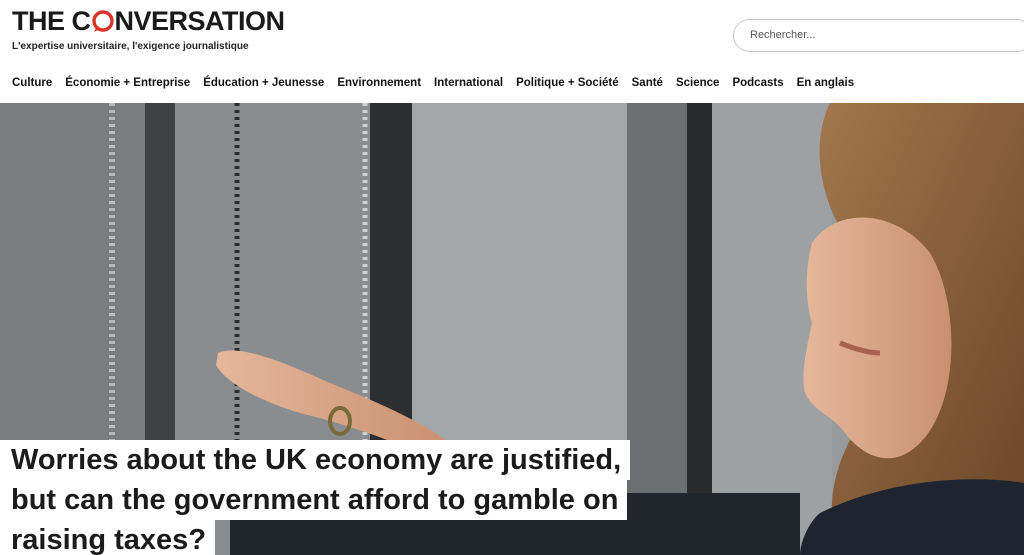 The width and height of the screenshot is (1024, 555). I want to click on nav-item-culture: Culture, so click(32, 83).